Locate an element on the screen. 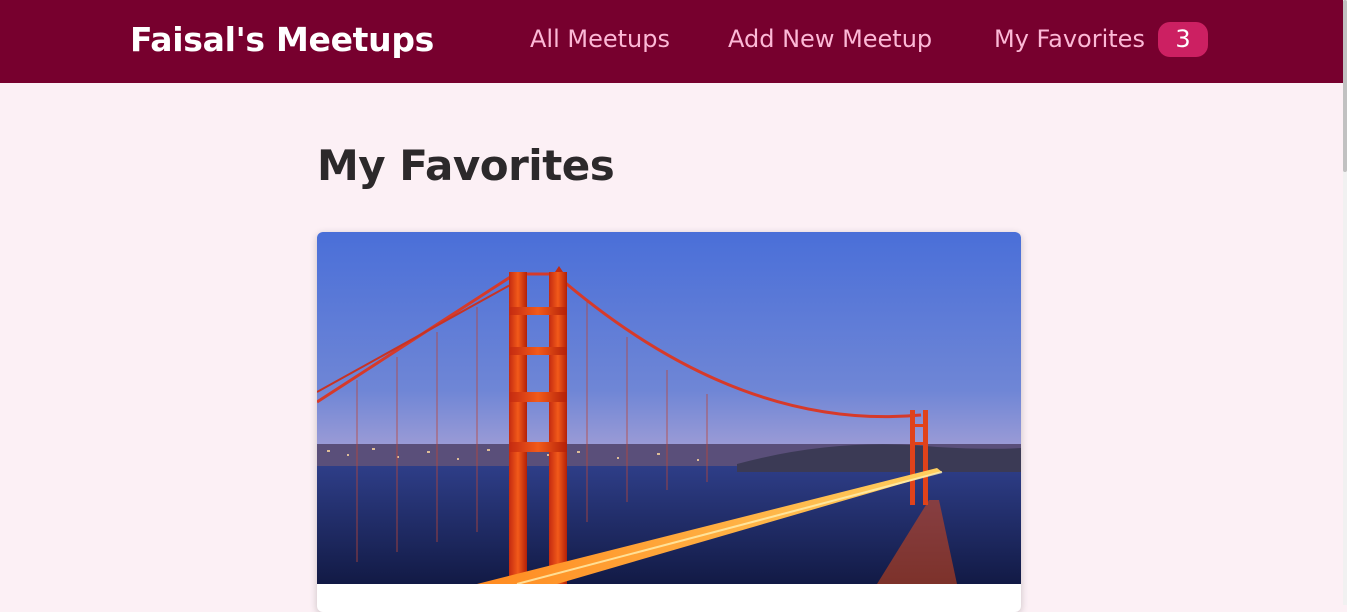 This screenshot has height=612, width=1347. favorites-count-badge: 3 is located at coordinates (1183, 39).